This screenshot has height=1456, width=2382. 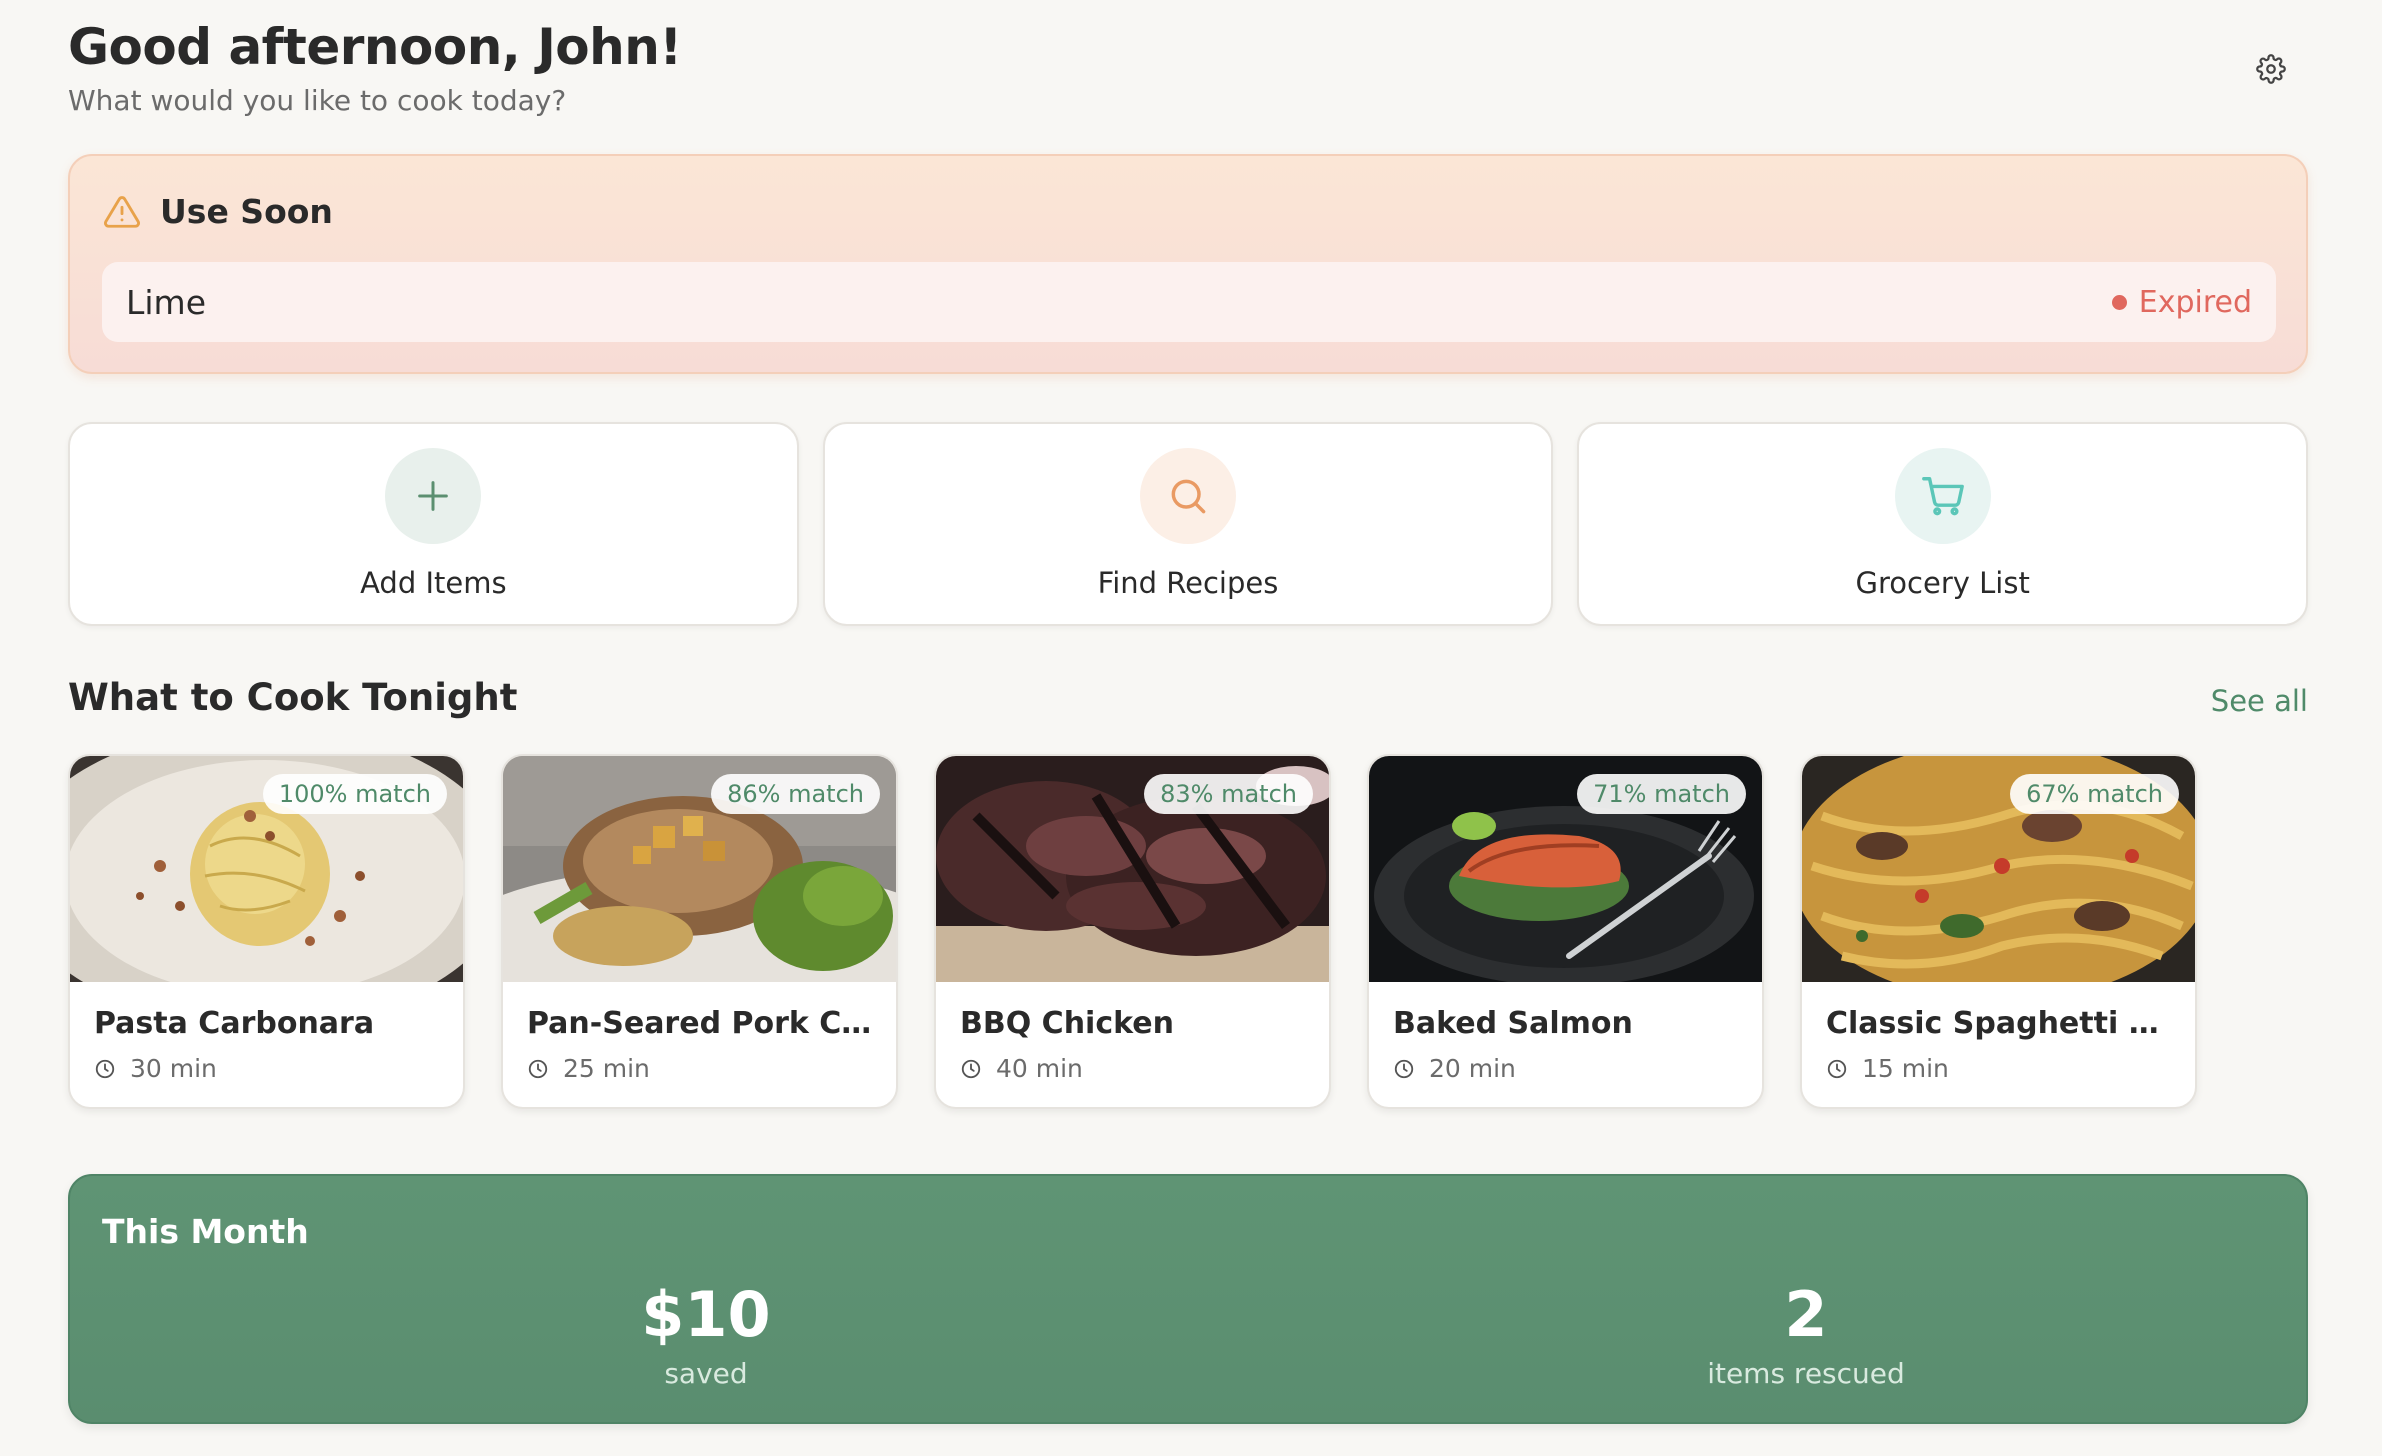 I want to click on status-label: Expired, so click(x=2195, y=302).